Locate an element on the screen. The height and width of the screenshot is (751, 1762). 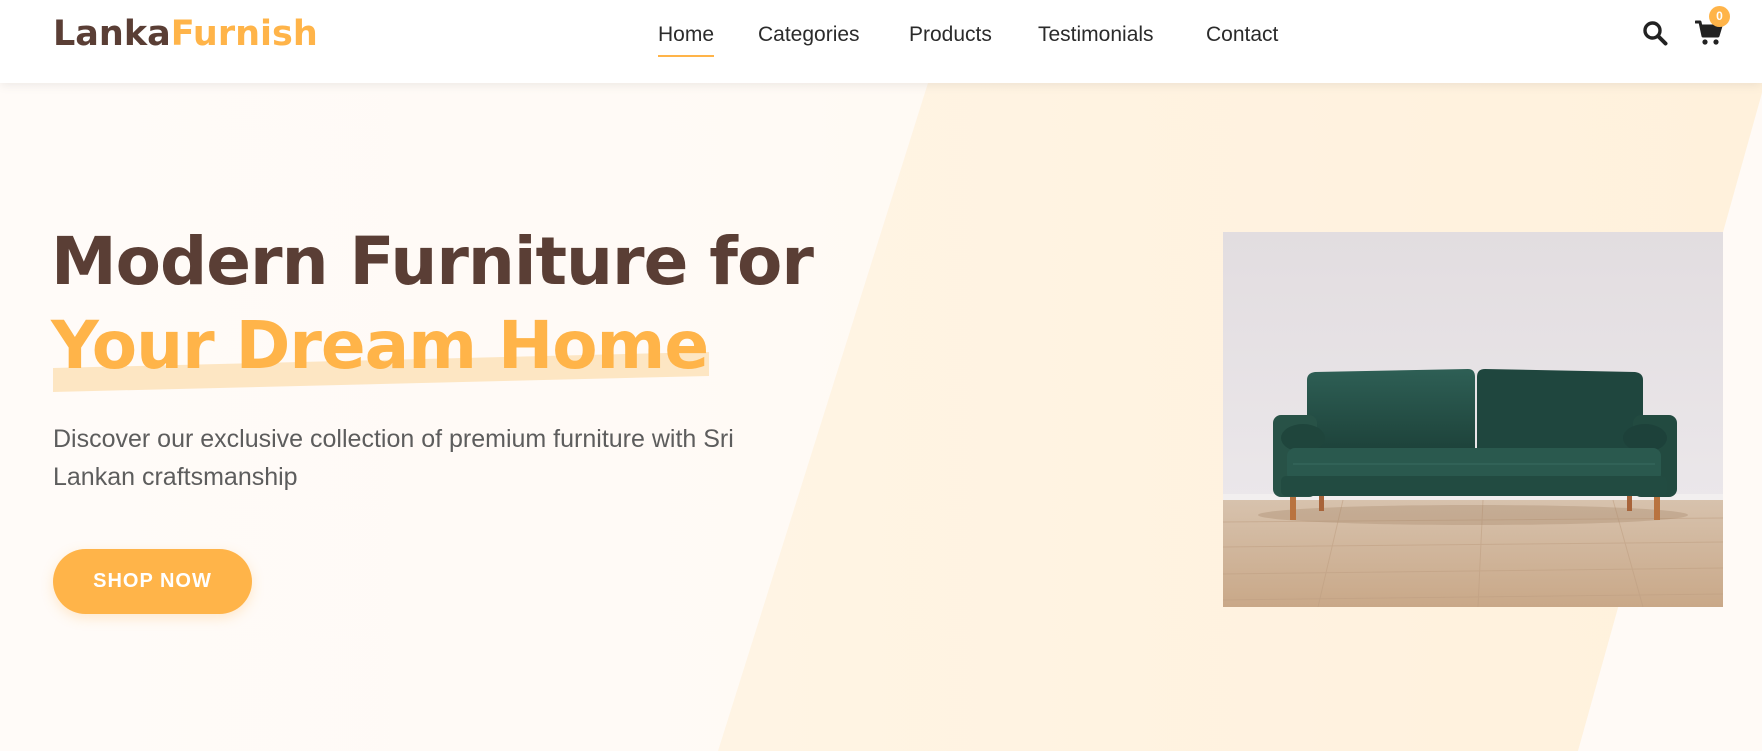
shop-now-button: SHOP NOW is located at coordinates (152, 581).